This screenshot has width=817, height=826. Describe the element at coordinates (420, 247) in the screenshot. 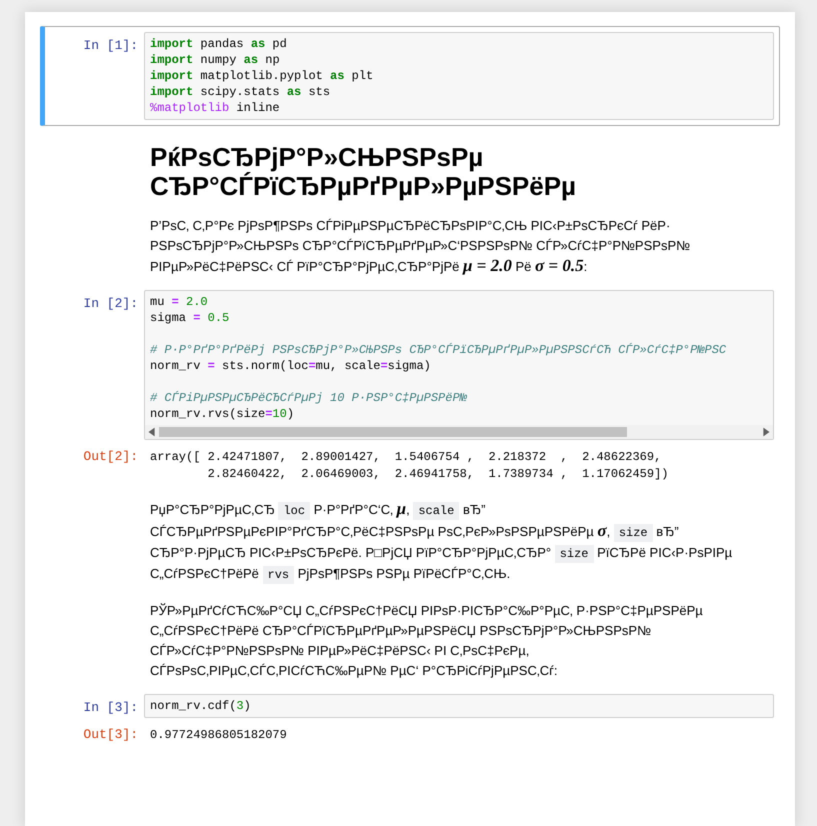

I see `paragraph: Р’РѕС‚ С‚Р°Рє РјРѕР¶РЅРѕ СЃРіРµРЅРµСЂРёСЂРѕРІР°С‚СЊ РІС‹Р±РѕСЂРєСѓ РёР· РЅРѕСЂРјР°Р»СЊРЅРѕ СЂР°СЃРїСЂРµРґРµР»С‘РЅРЅРѕР№ СЃР»СѓС‡Р°Р№РЅРѕР№ РІРµР»РёС‡РёРЅС‹ СЃ РїР°СЂР°РјРµС‚СЂР°РјРё μ = 2.0 Рё σ = 0.5:` at that location.